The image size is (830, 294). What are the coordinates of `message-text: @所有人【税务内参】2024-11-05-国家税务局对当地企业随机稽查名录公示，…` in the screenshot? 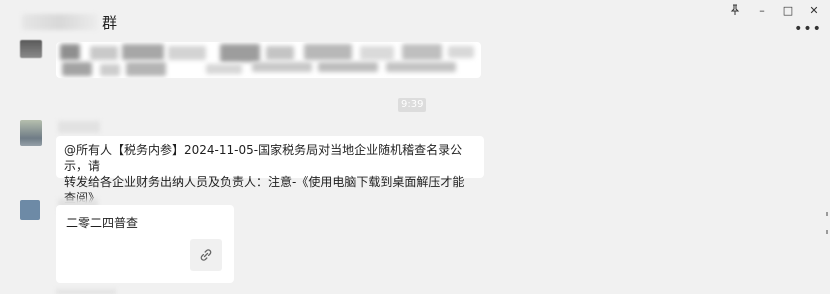 It's located at (264, 174).